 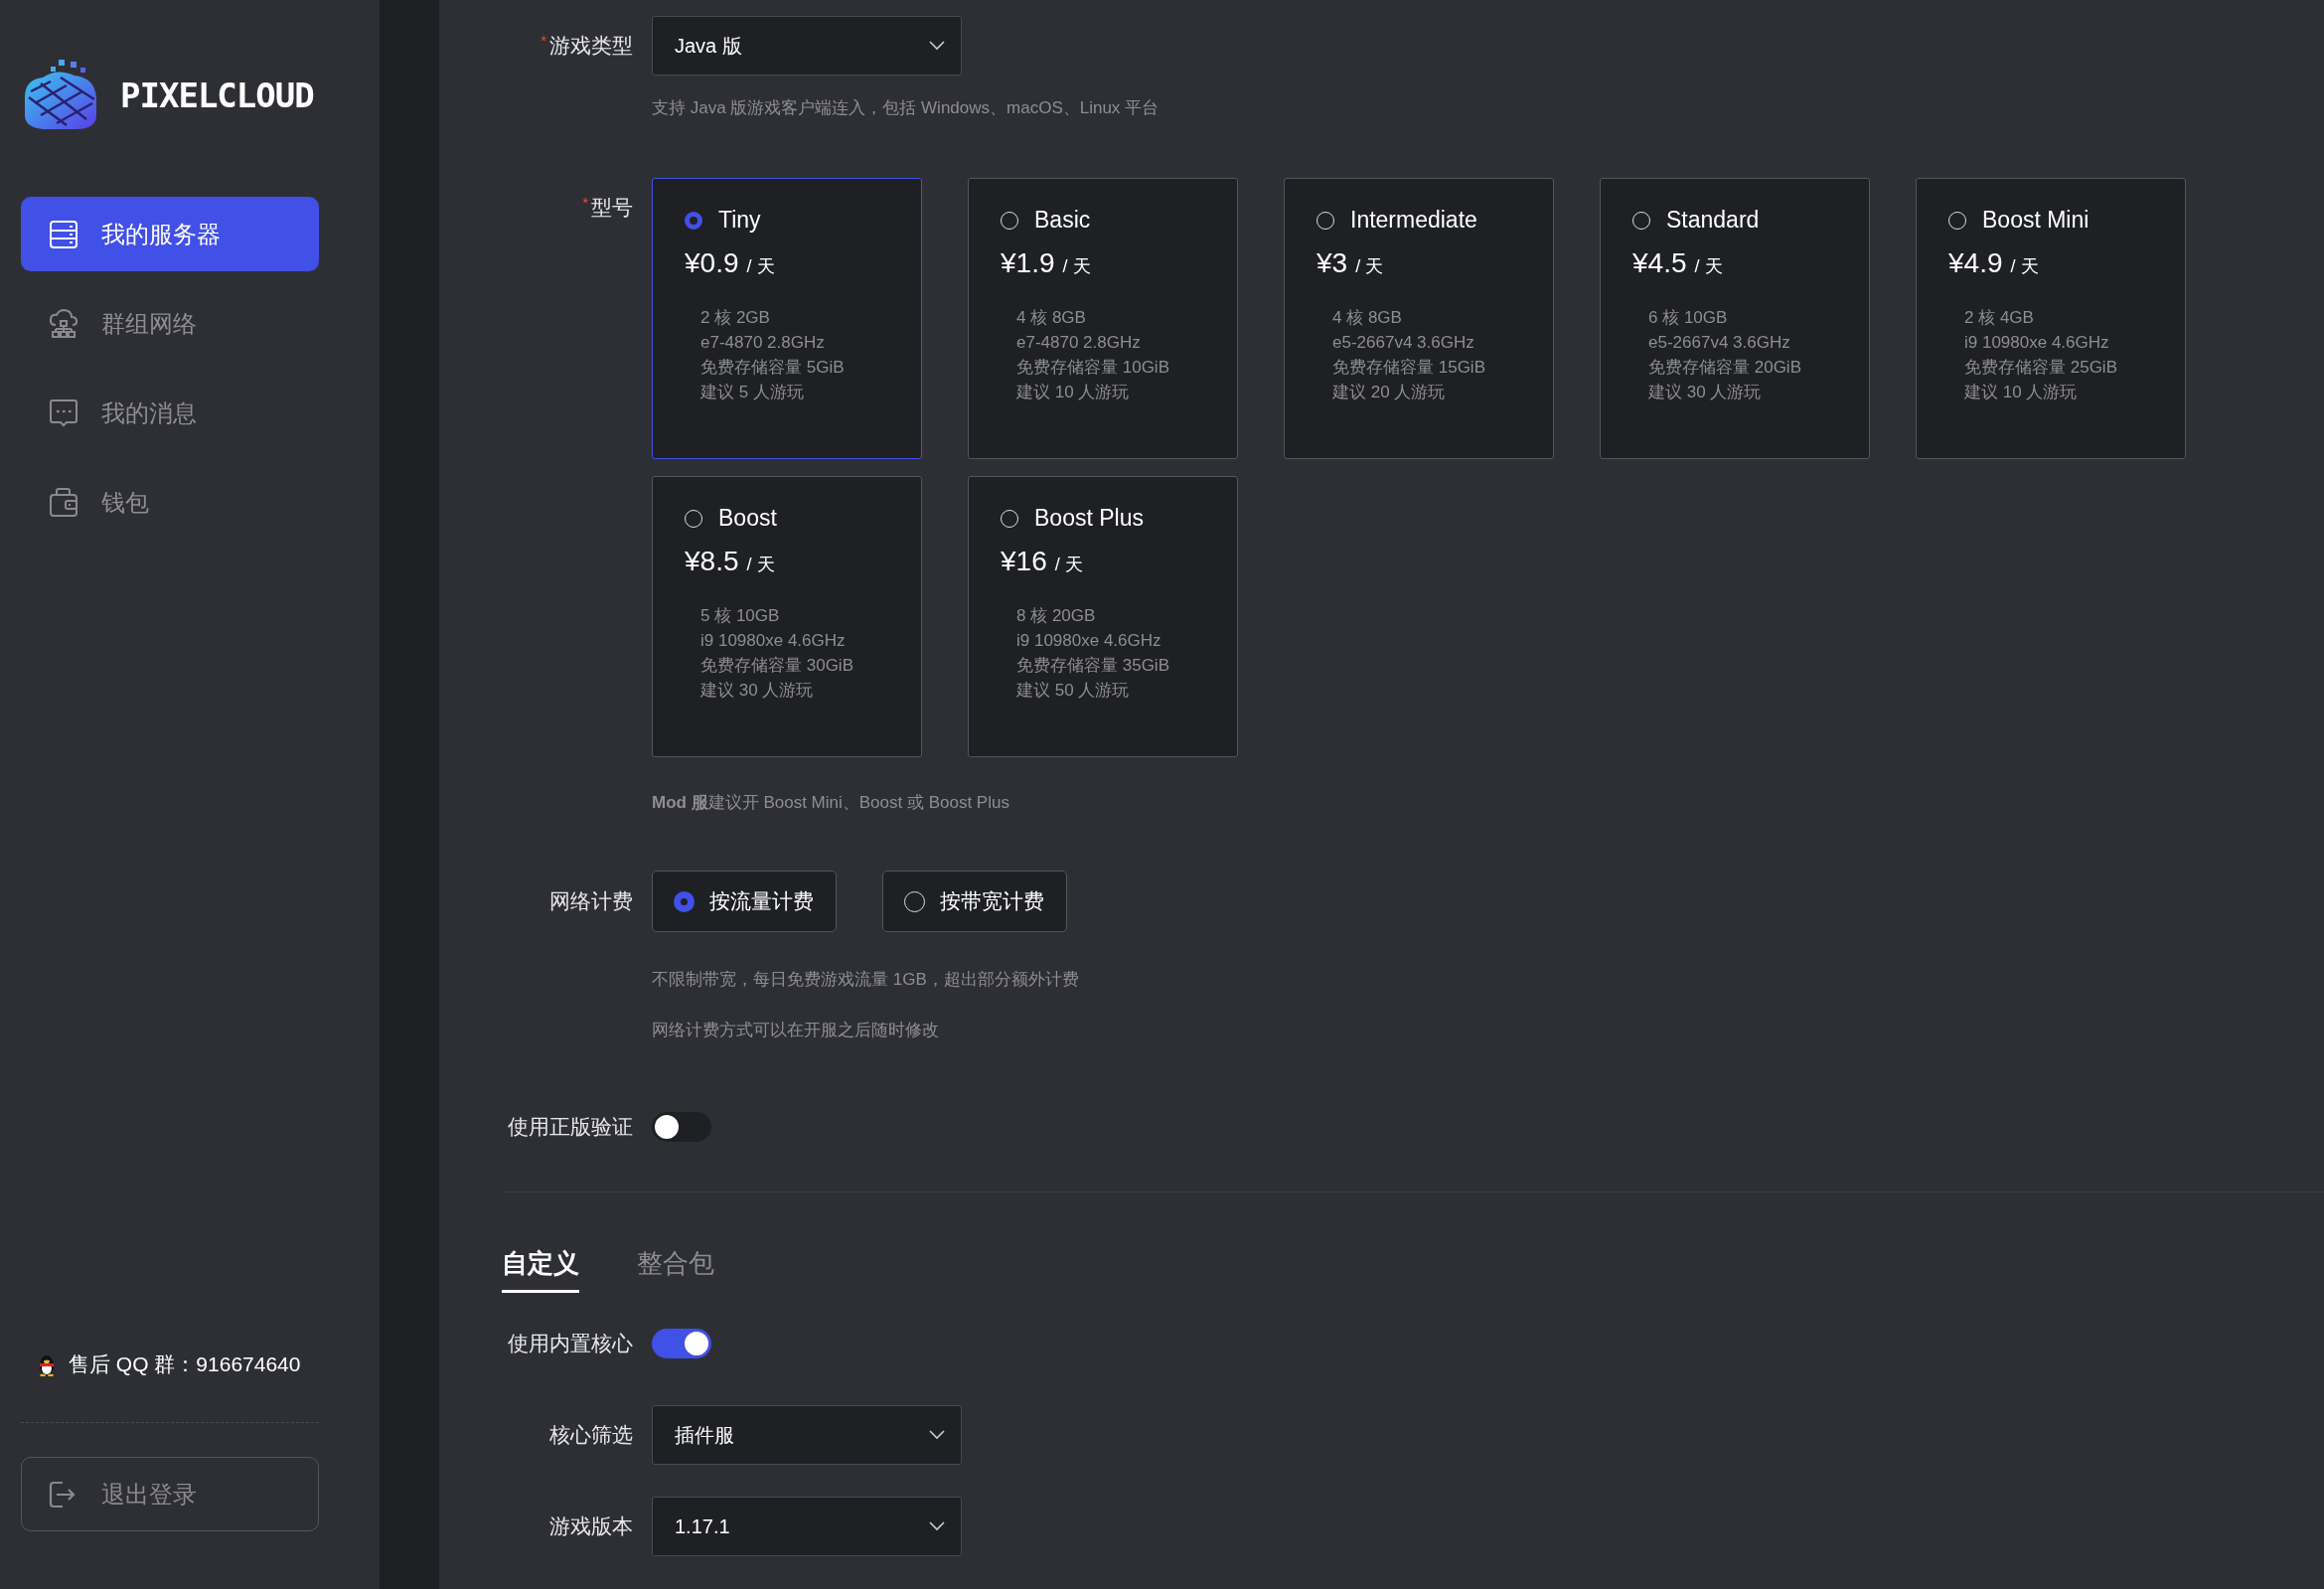 I want to click on game-type-select: Java 版, so click(x=807, y=46).